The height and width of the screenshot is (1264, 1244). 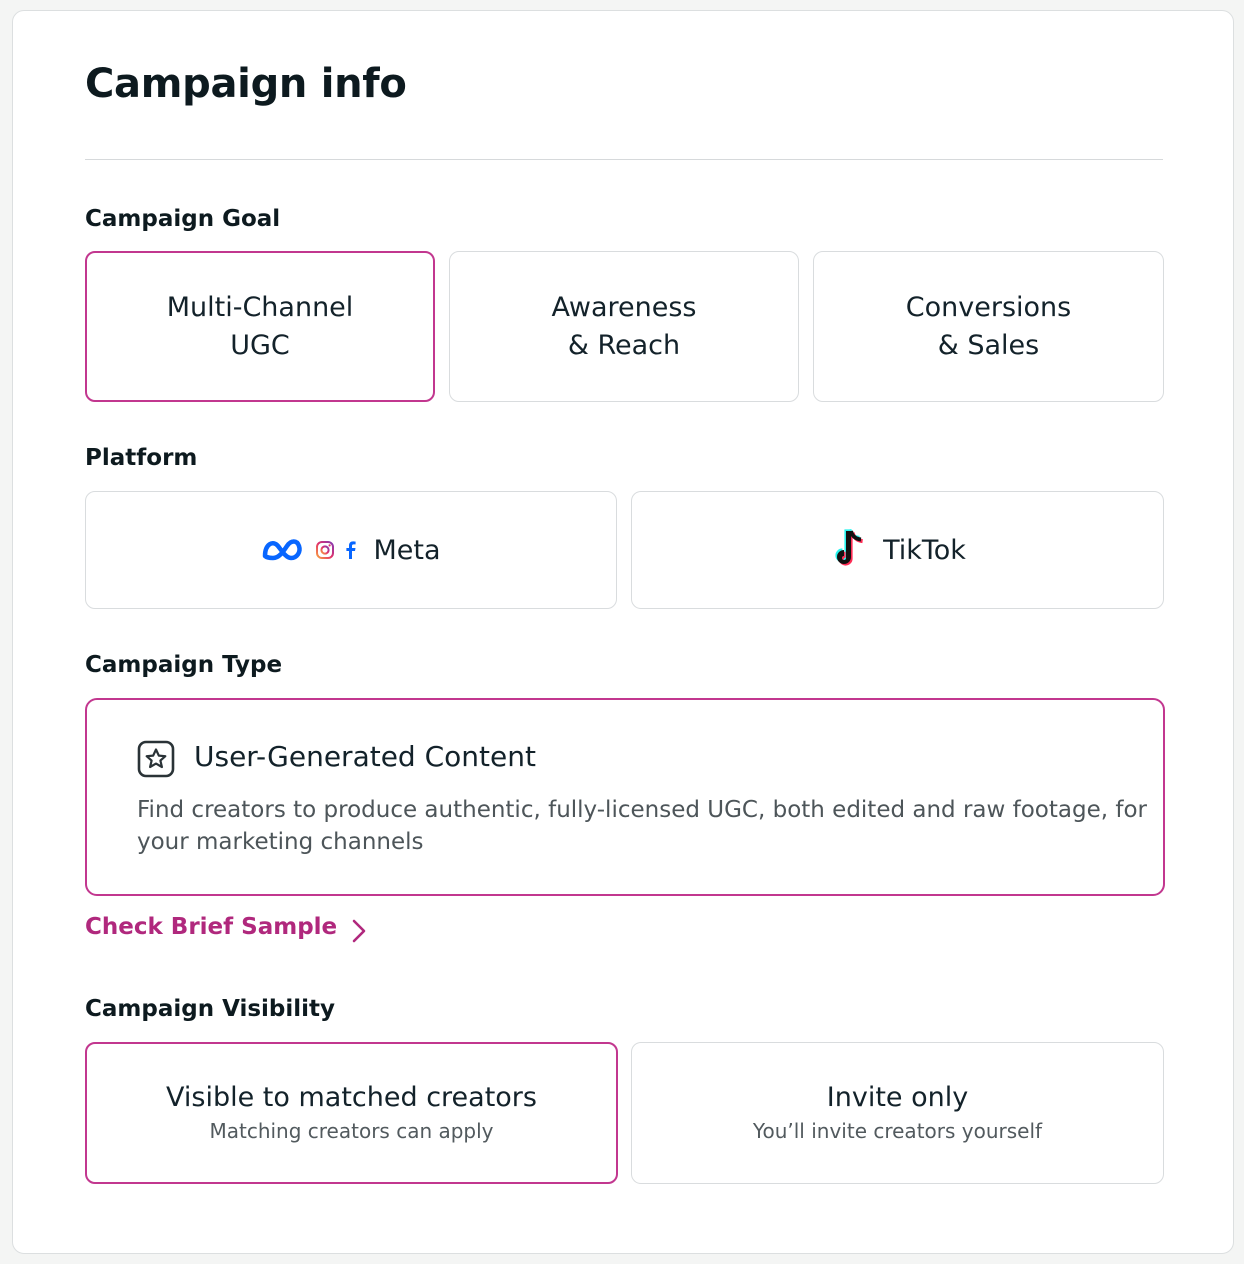 I want to click on title-divider, so click(x=624, y=159).